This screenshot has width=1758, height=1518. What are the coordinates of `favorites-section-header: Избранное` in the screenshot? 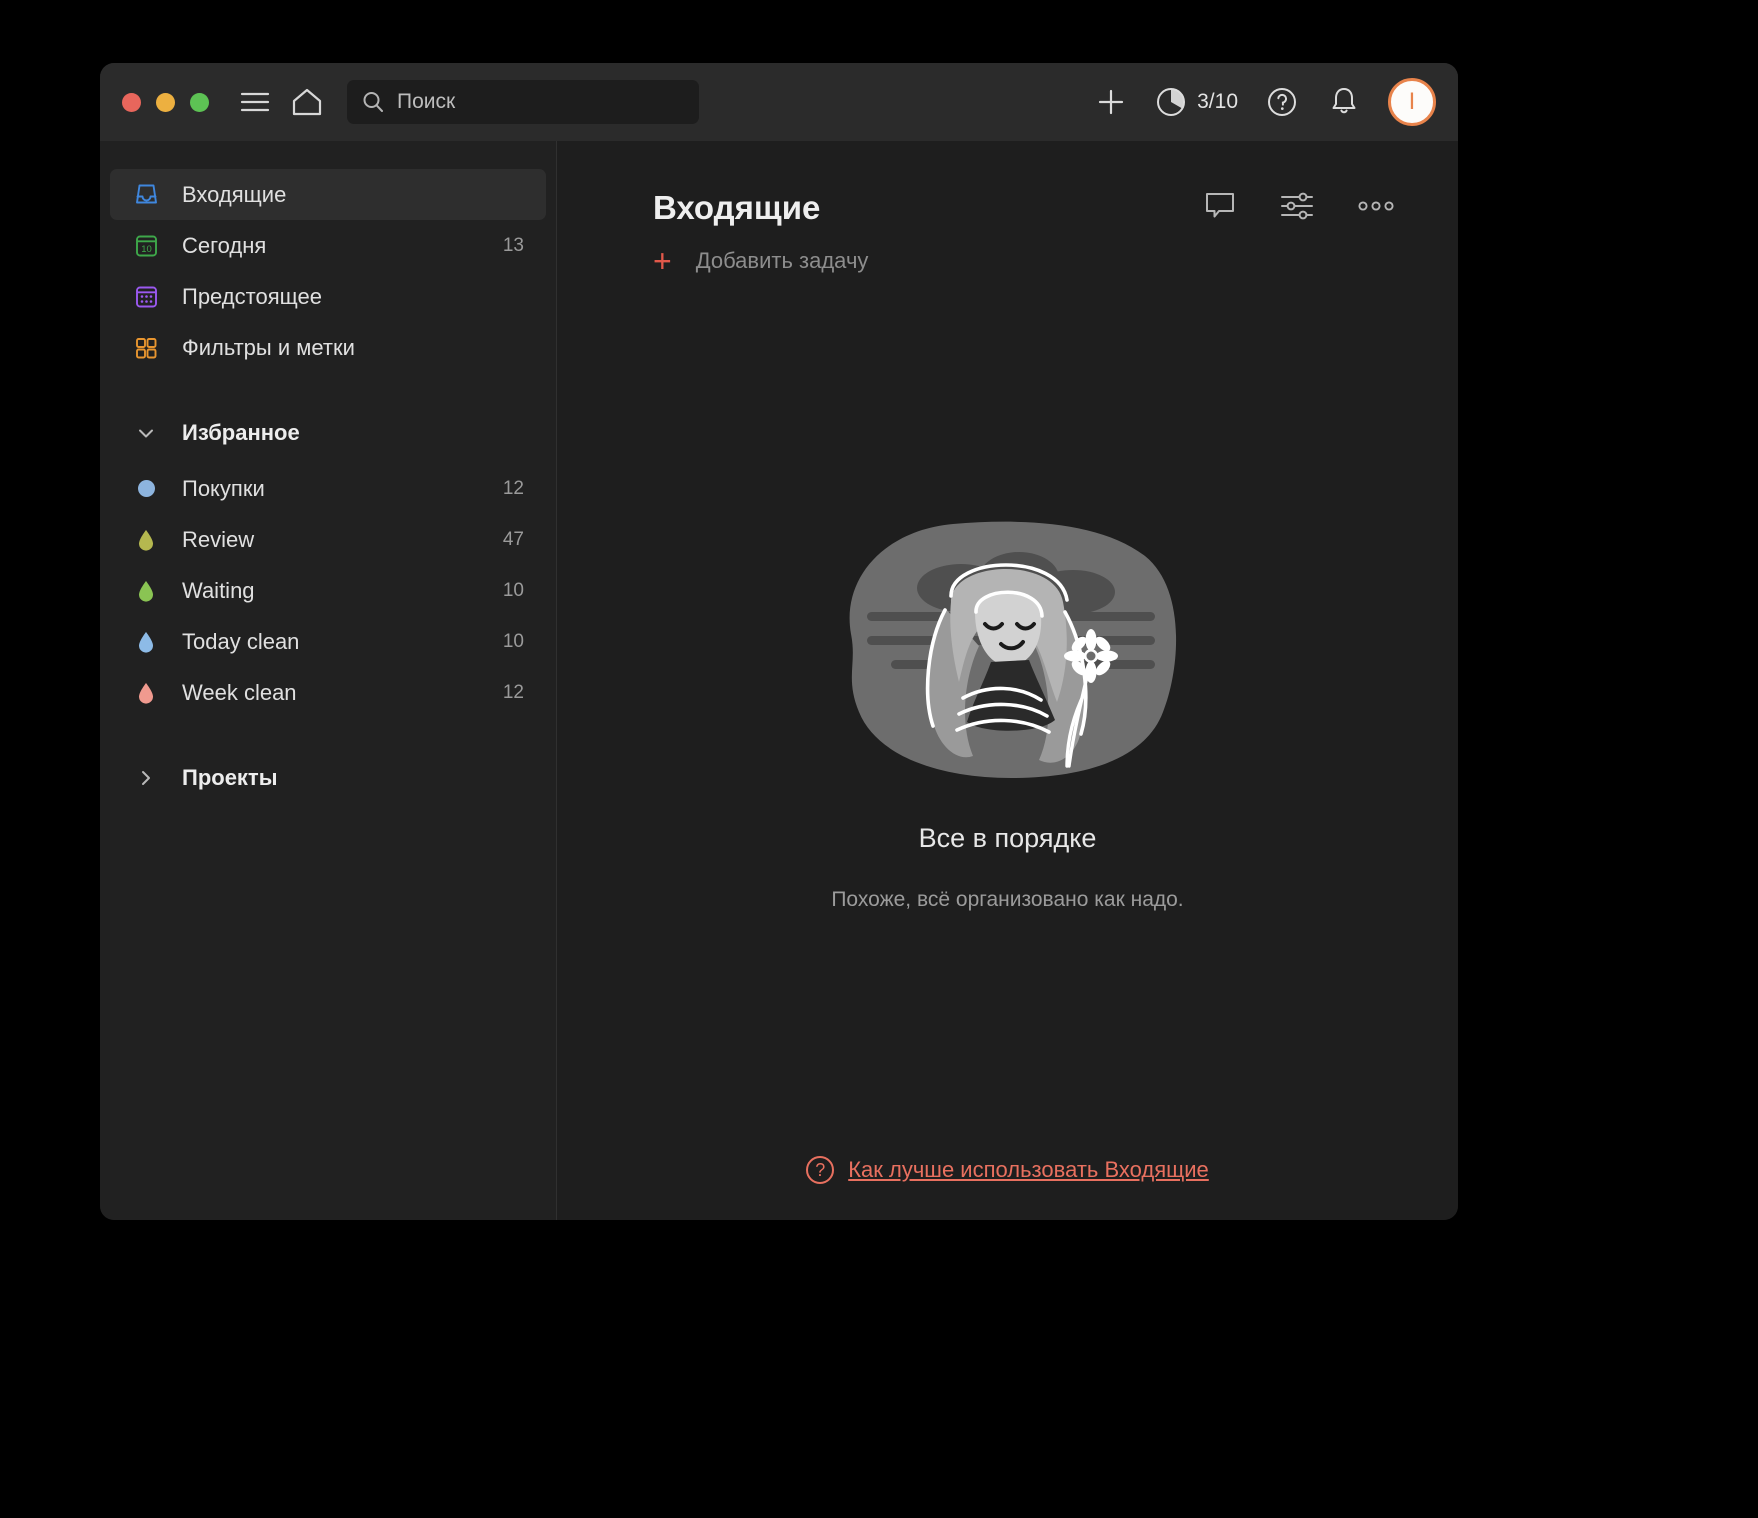 It's located at (328, 433).